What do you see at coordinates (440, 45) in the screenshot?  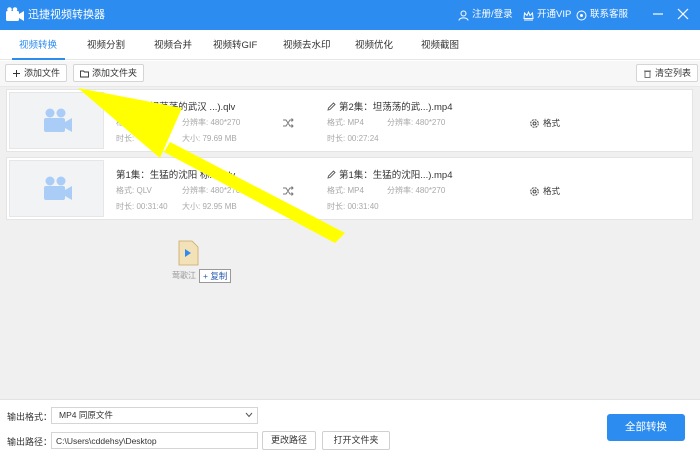 I see `tab-video-screenshot: 视频截图` at bounding box center [440, 45].